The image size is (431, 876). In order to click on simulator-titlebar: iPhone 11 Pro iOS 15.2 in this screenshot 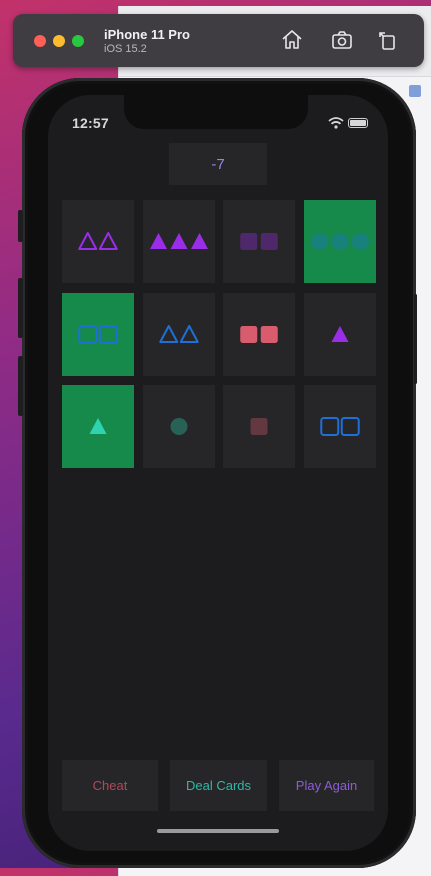, I will do `click(218, 40)`.